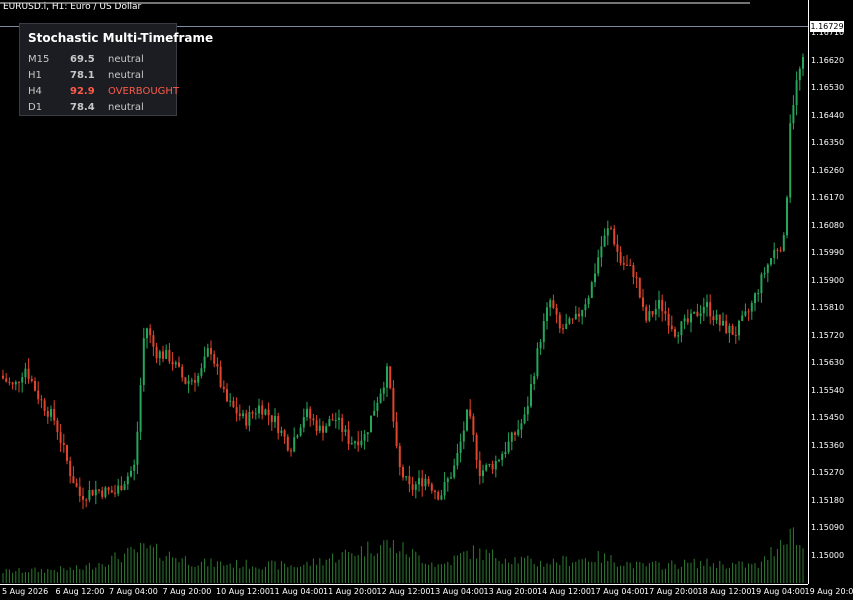 Image resolution: width=853 pixels, height=600 pixels. I want to click on time-tick-label: 19 Aug 20:00, so click(828, 591).